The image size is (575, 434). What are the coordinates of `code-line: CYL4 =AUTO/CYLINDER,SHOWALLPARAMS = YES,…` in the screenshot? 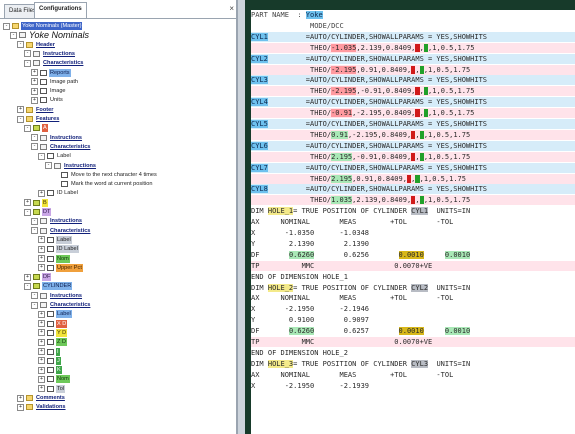 It's located at (413, 102).